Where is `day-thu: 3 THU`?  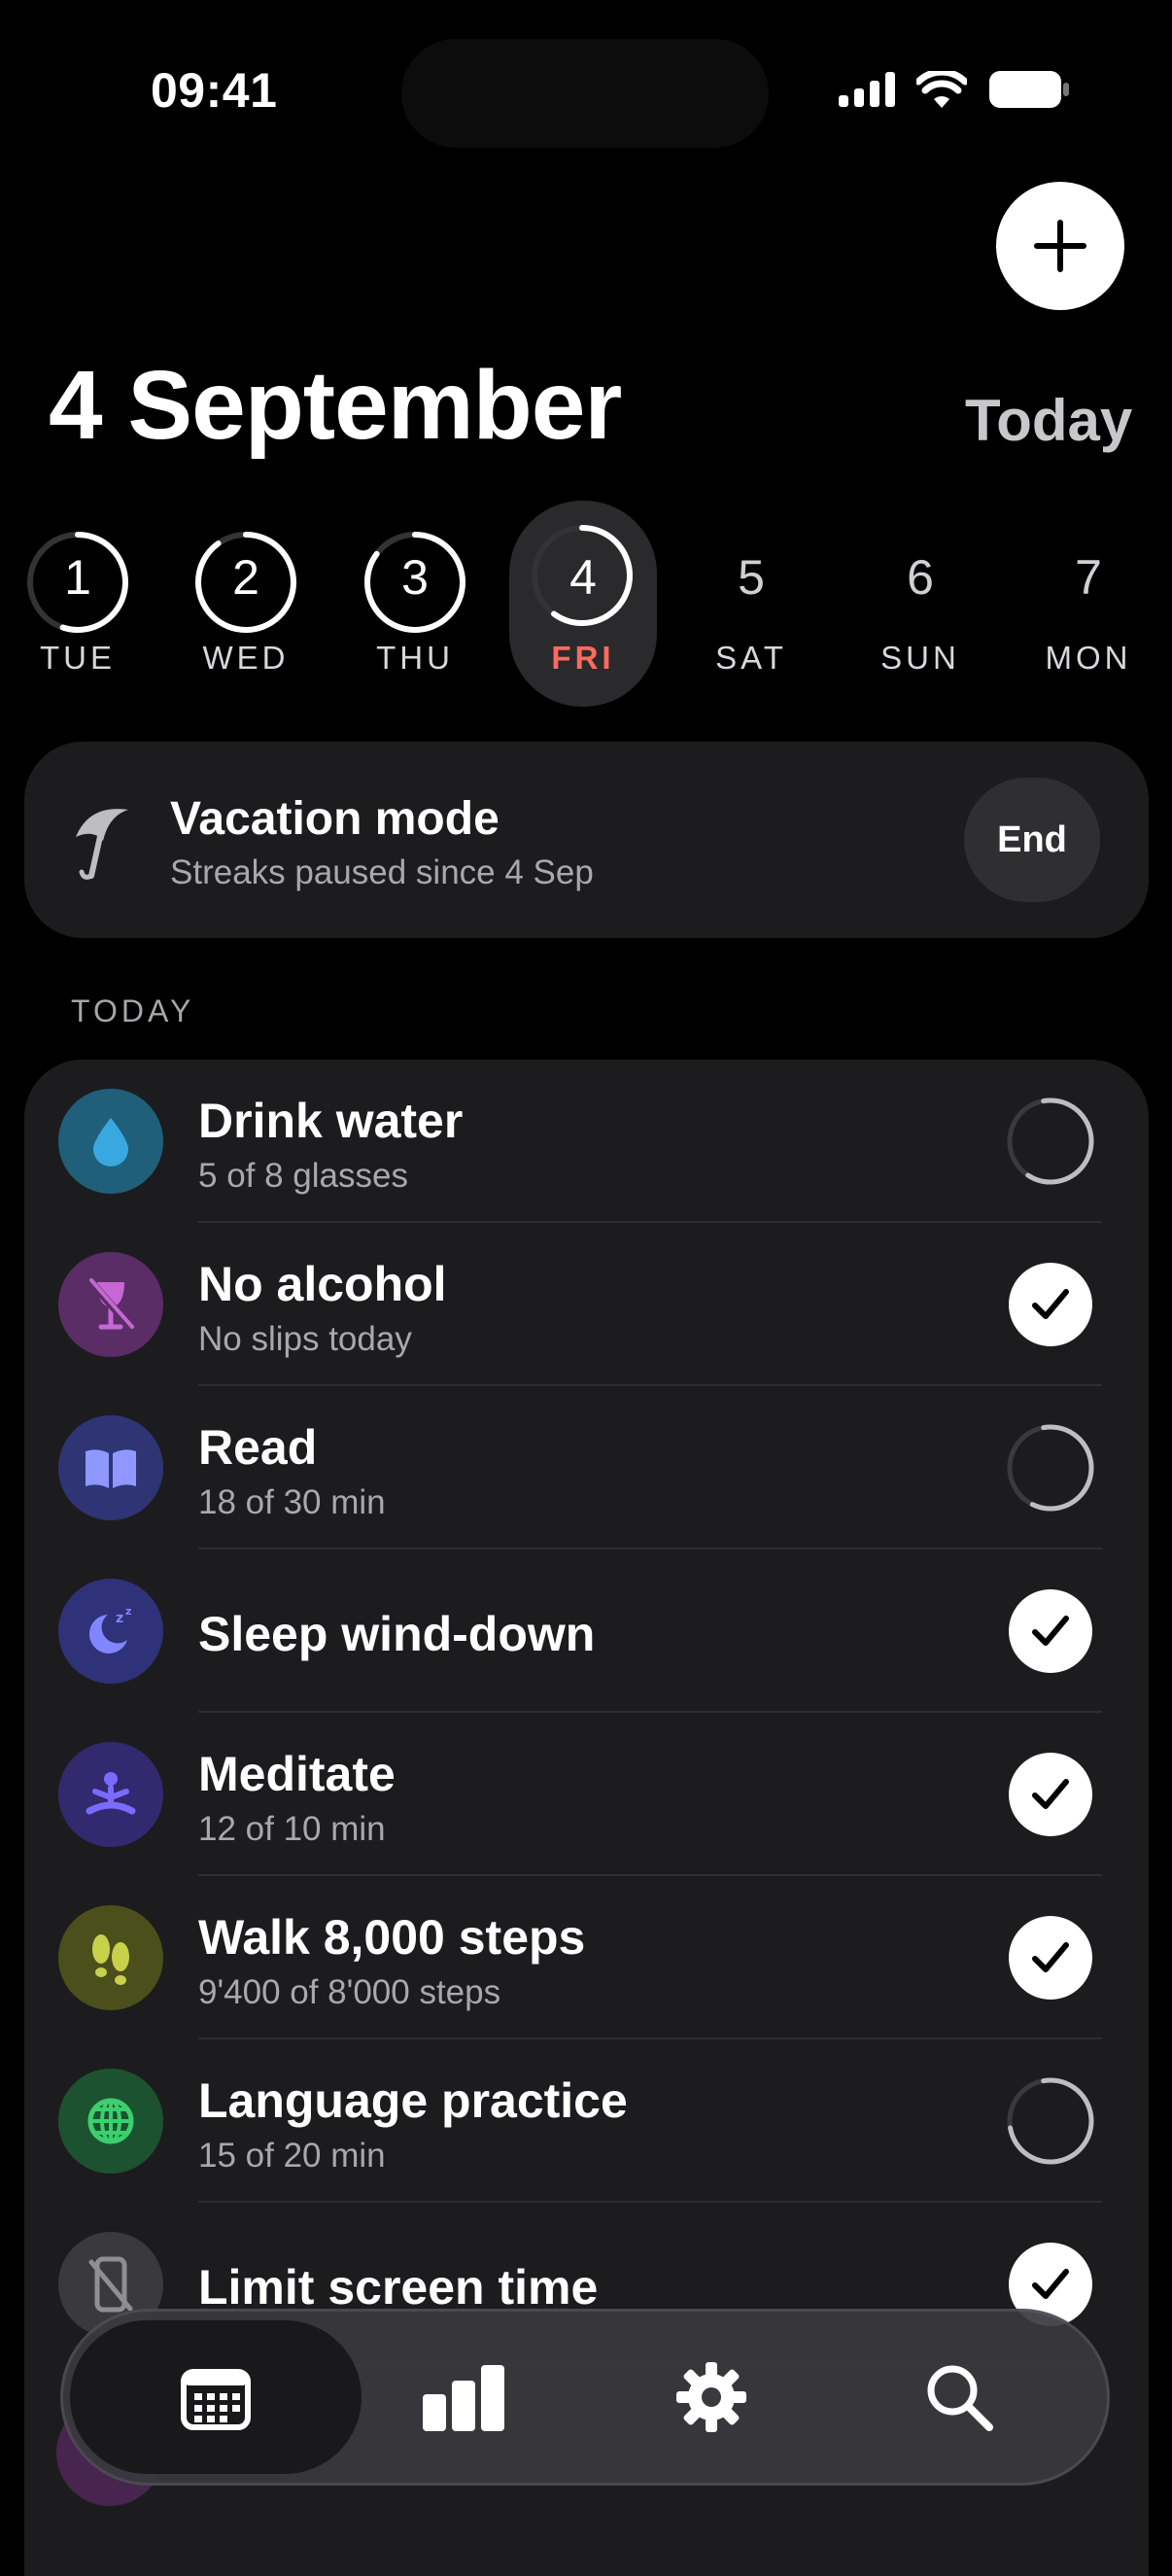 day-thu: 3 THU is located at coordinates (415, 603).